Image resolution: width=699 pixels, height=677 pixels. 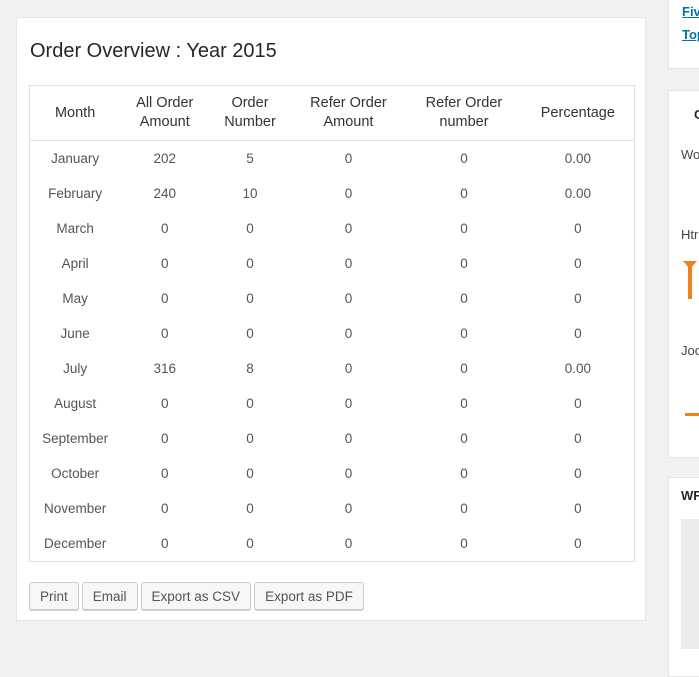 I want to click on email-button: Email, so click(x=109, y=596).